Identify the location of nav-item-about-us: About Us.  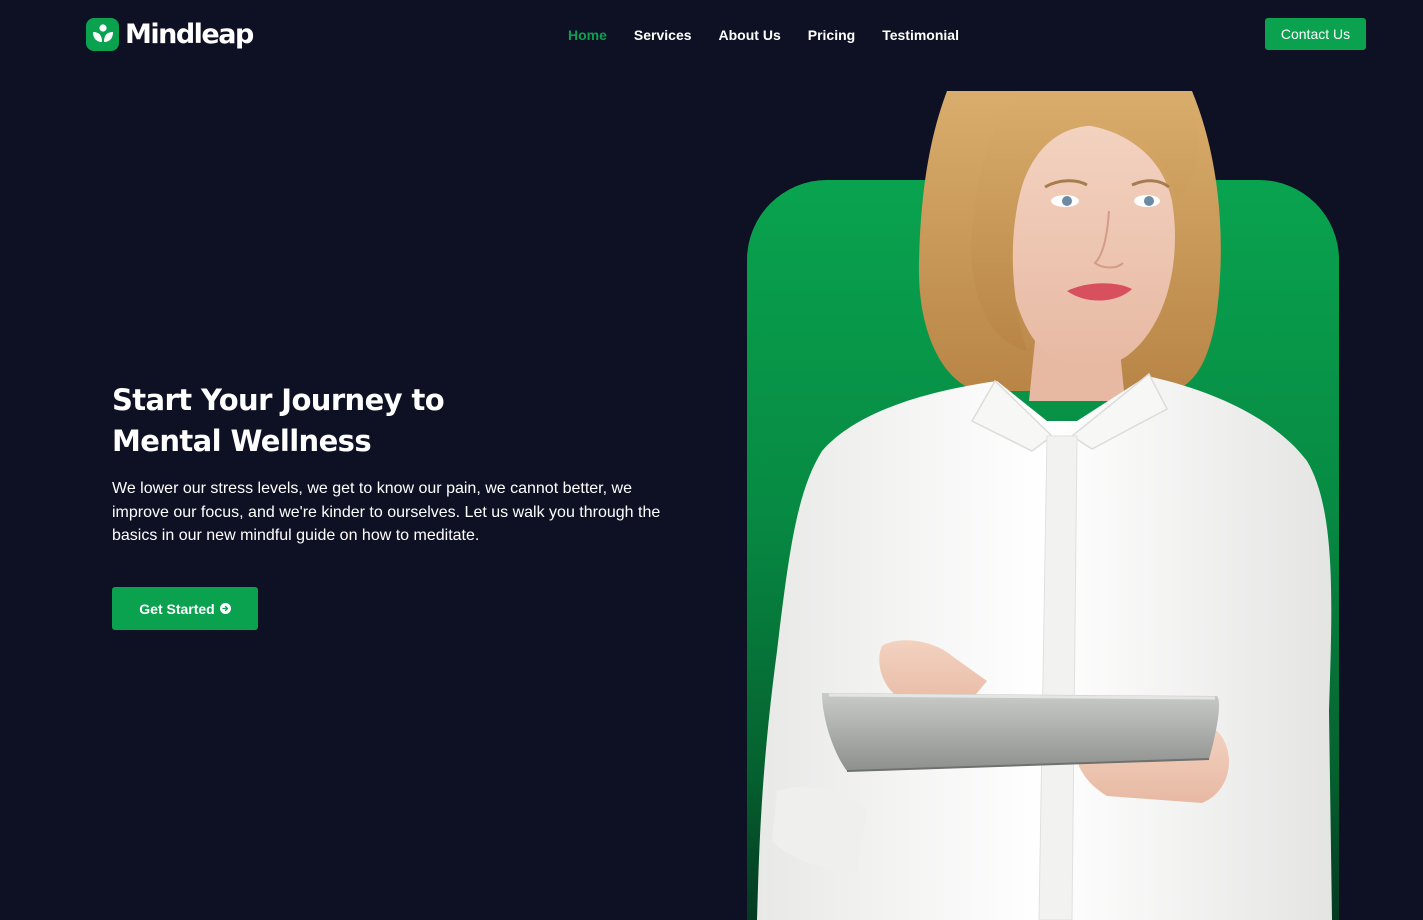
(750, 35).